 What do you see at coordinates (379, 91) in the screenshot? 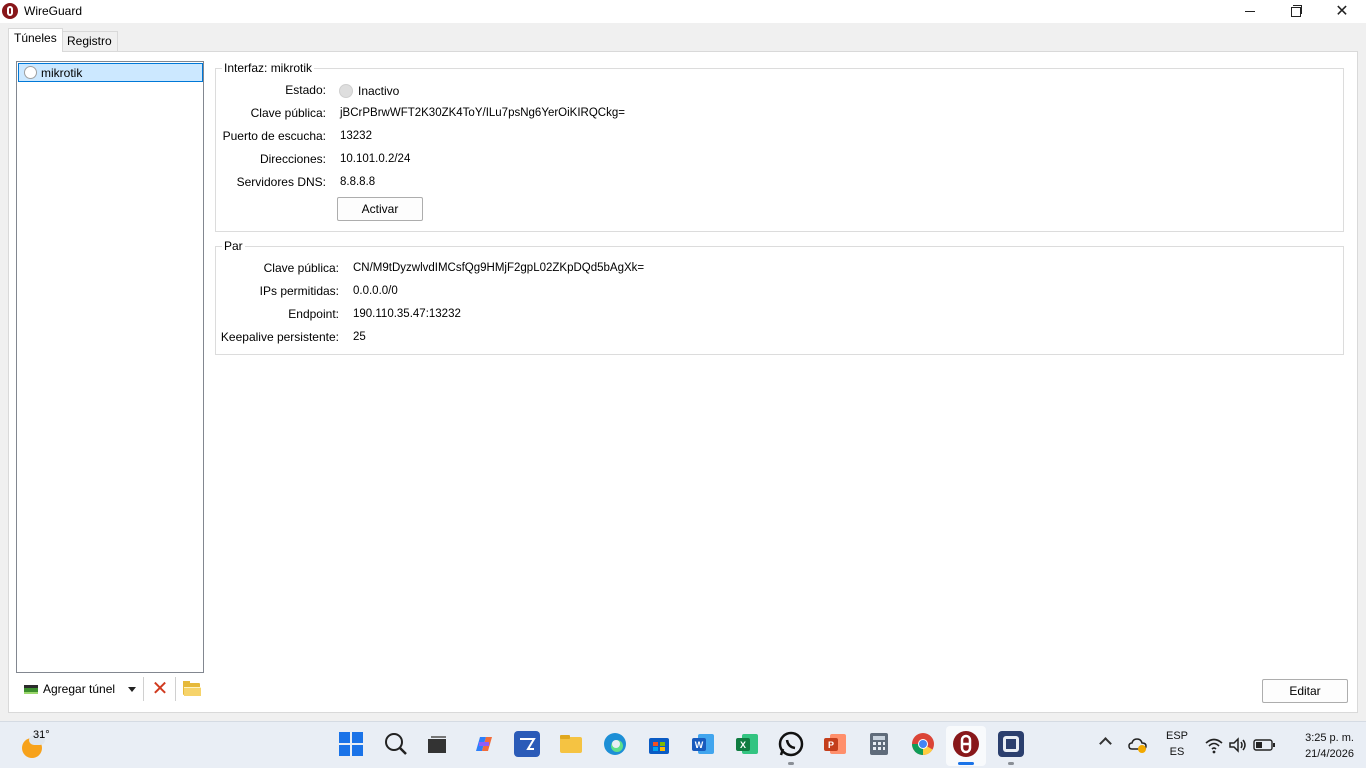
I see `status-value: Inactivo` at bounding box center [379, 91].